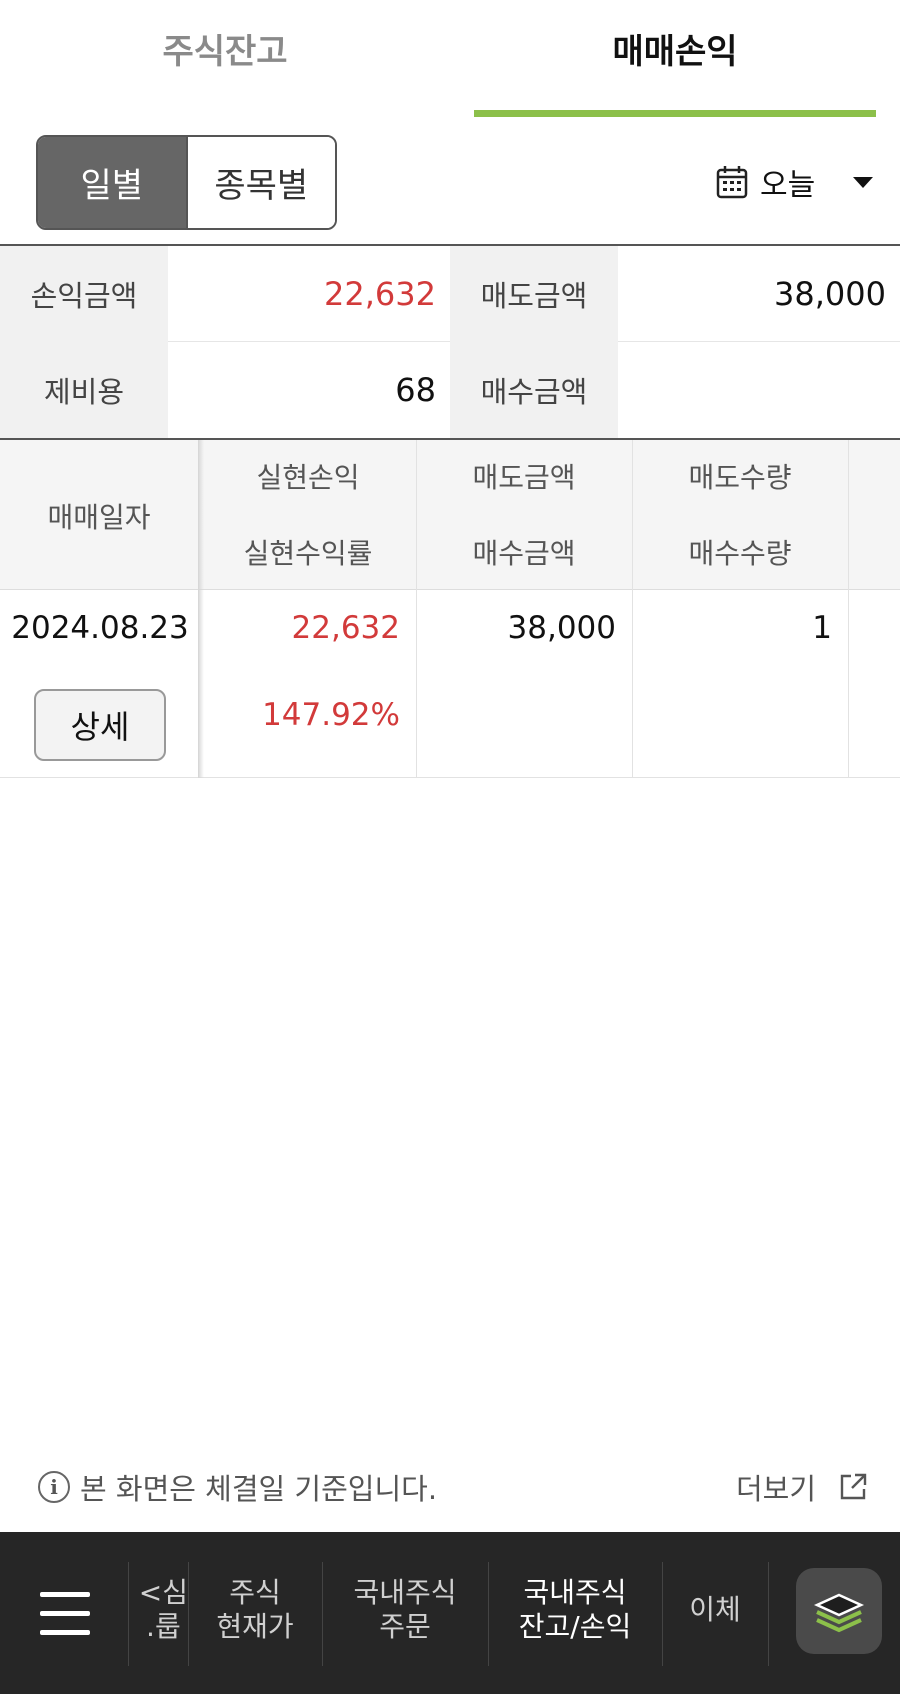 The width and height of the screenshot is (900, 1694). Describe the element at coordinates (740, 477) in the screenshot. I see `header-sell-qty: 매도수량` at that location.